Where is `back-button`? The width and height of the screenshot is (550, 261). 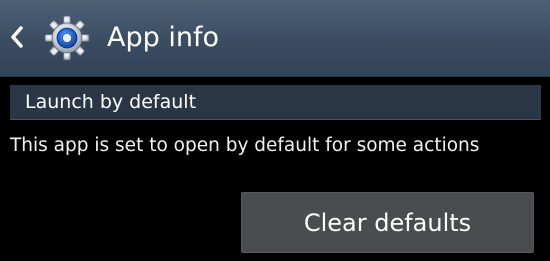
back-button is located at coordinates (20, 37).